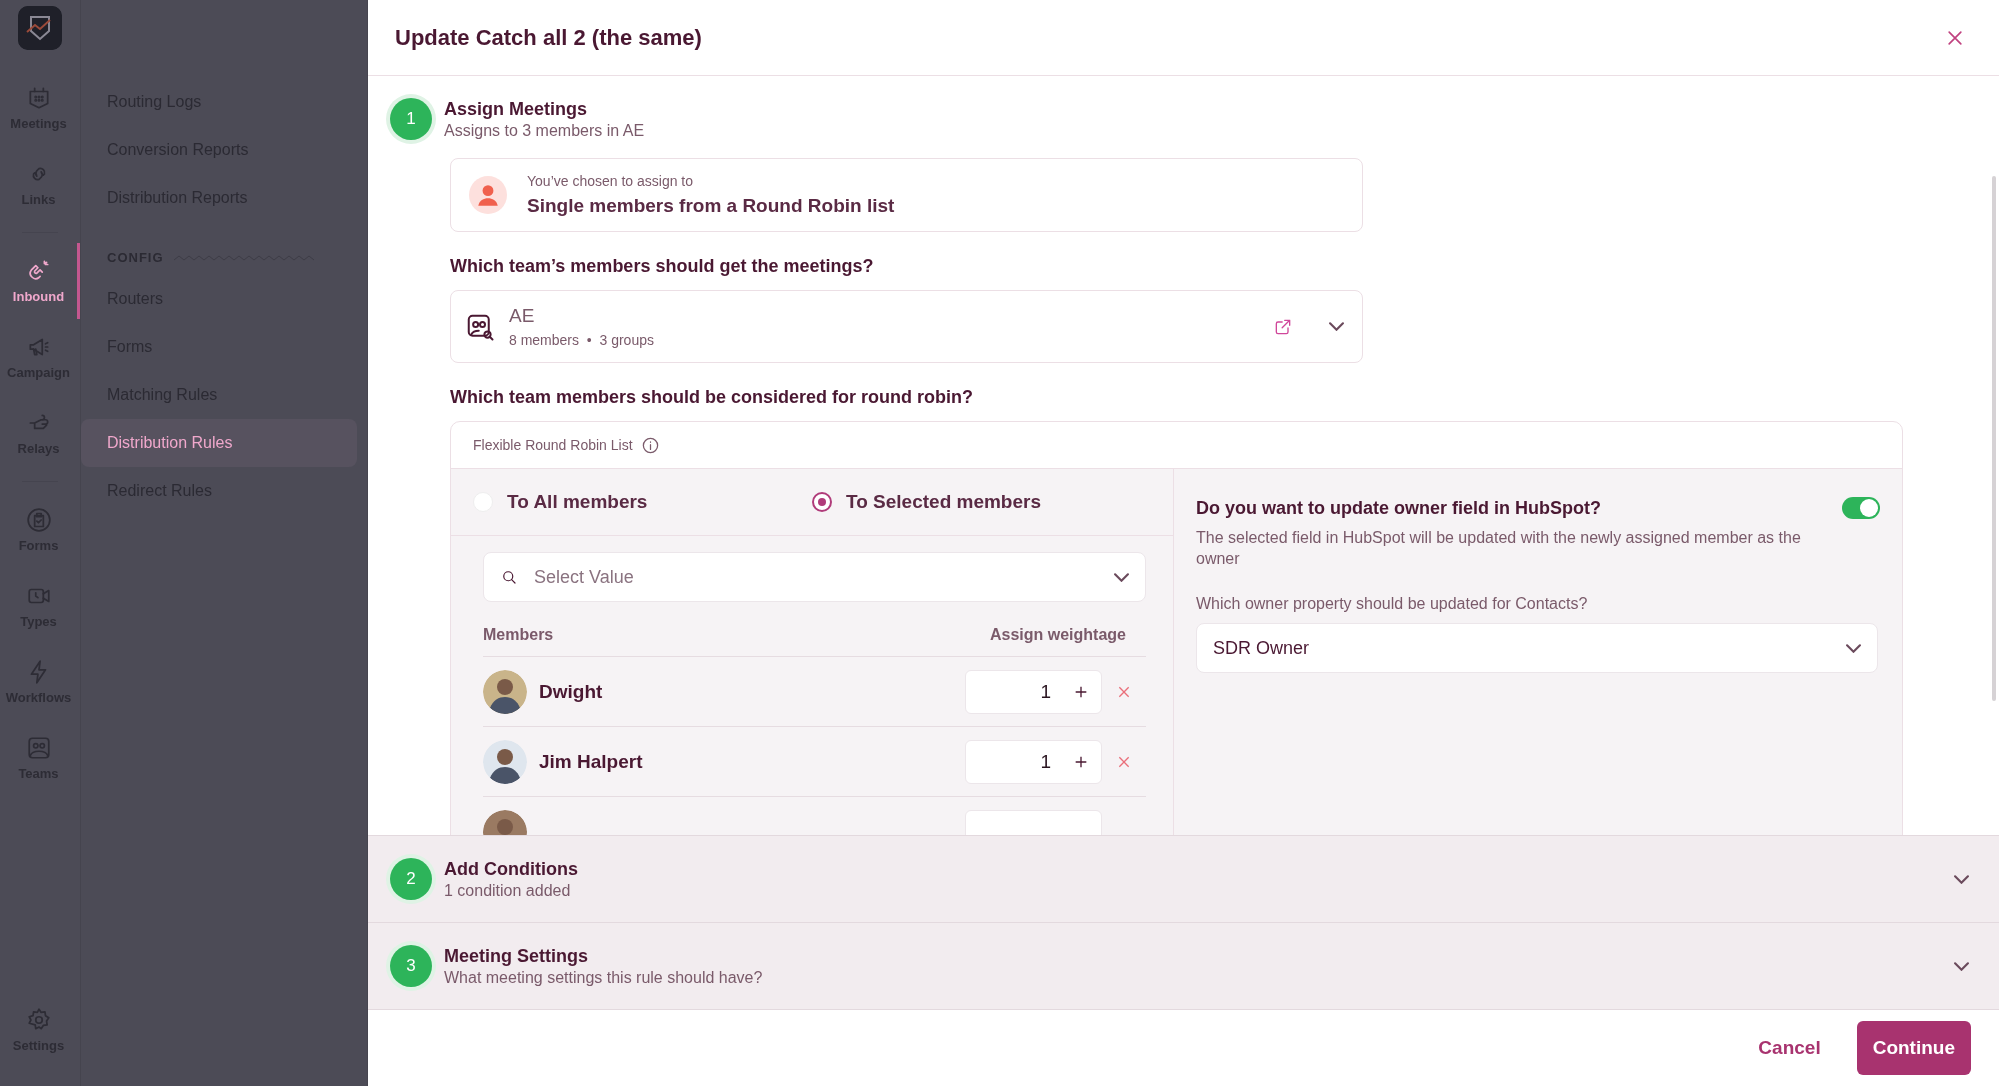 This screenshot has width=1999, height=1086. I want to click on dialog-title: Update Catch all 2 (the same), so click(548, 37).